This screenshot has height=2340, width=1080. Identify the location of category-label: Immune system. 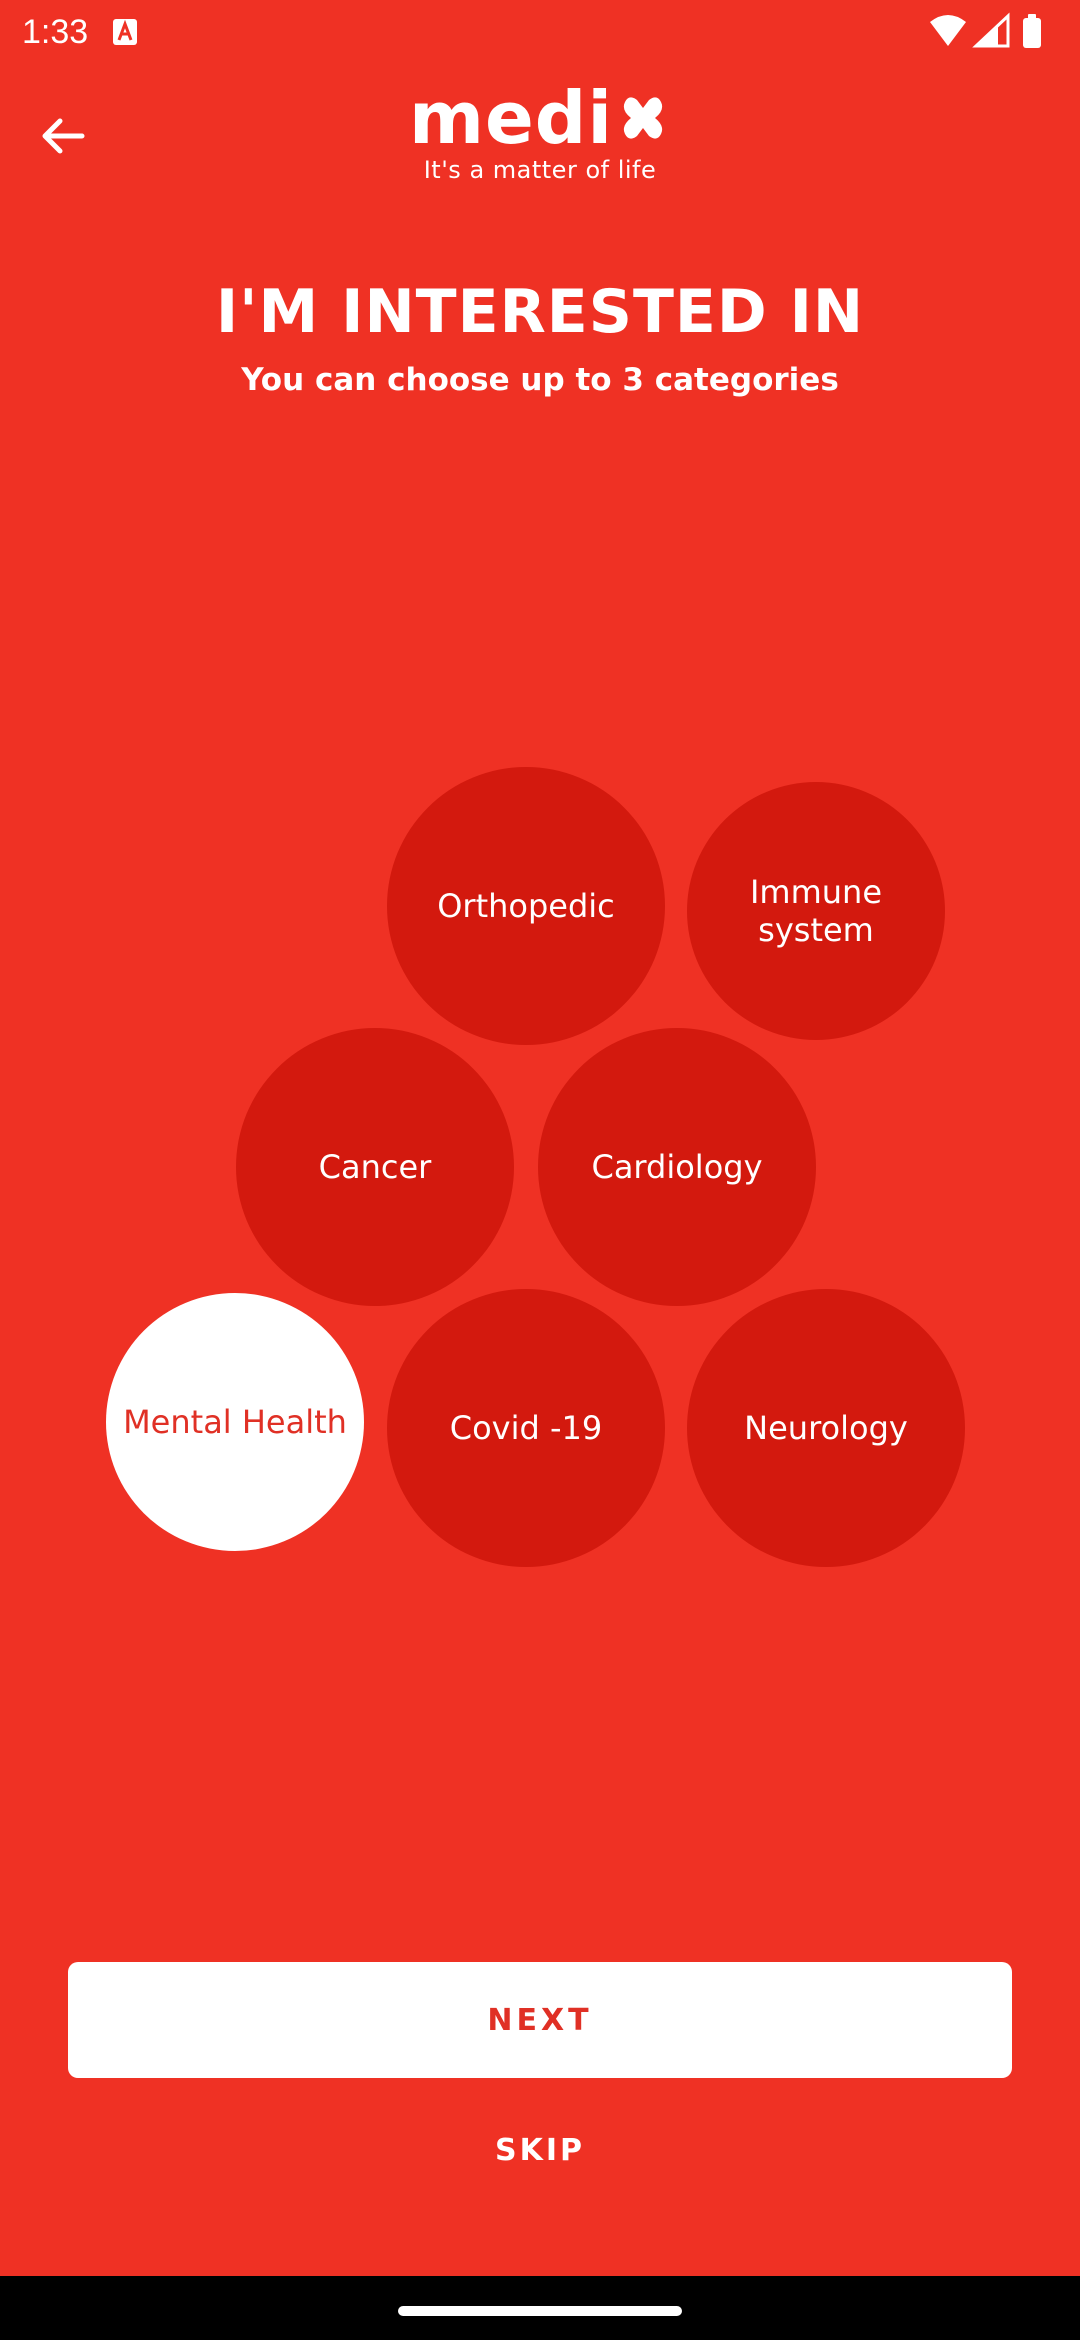
(816, 911).